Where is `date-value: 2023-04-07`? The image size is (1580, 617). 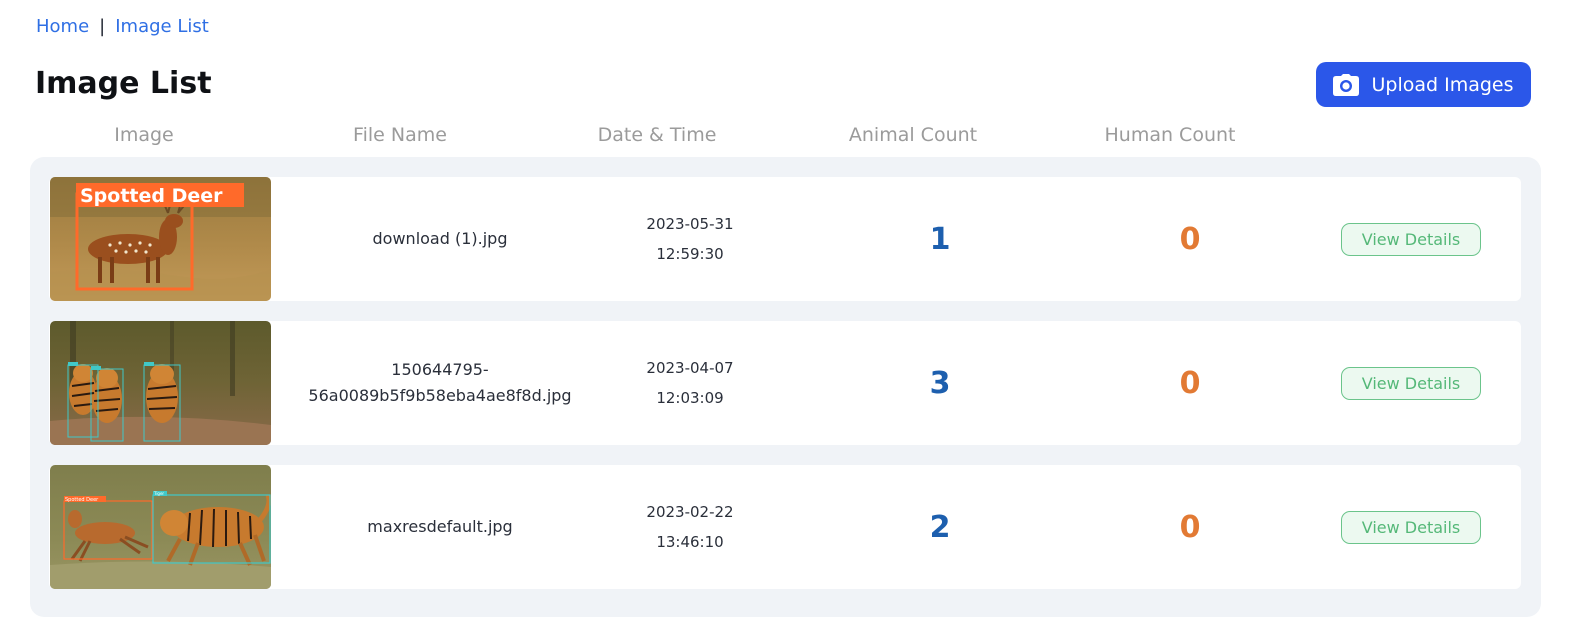 date-value: 2023-04-07 is located at coordinates (690, 368).